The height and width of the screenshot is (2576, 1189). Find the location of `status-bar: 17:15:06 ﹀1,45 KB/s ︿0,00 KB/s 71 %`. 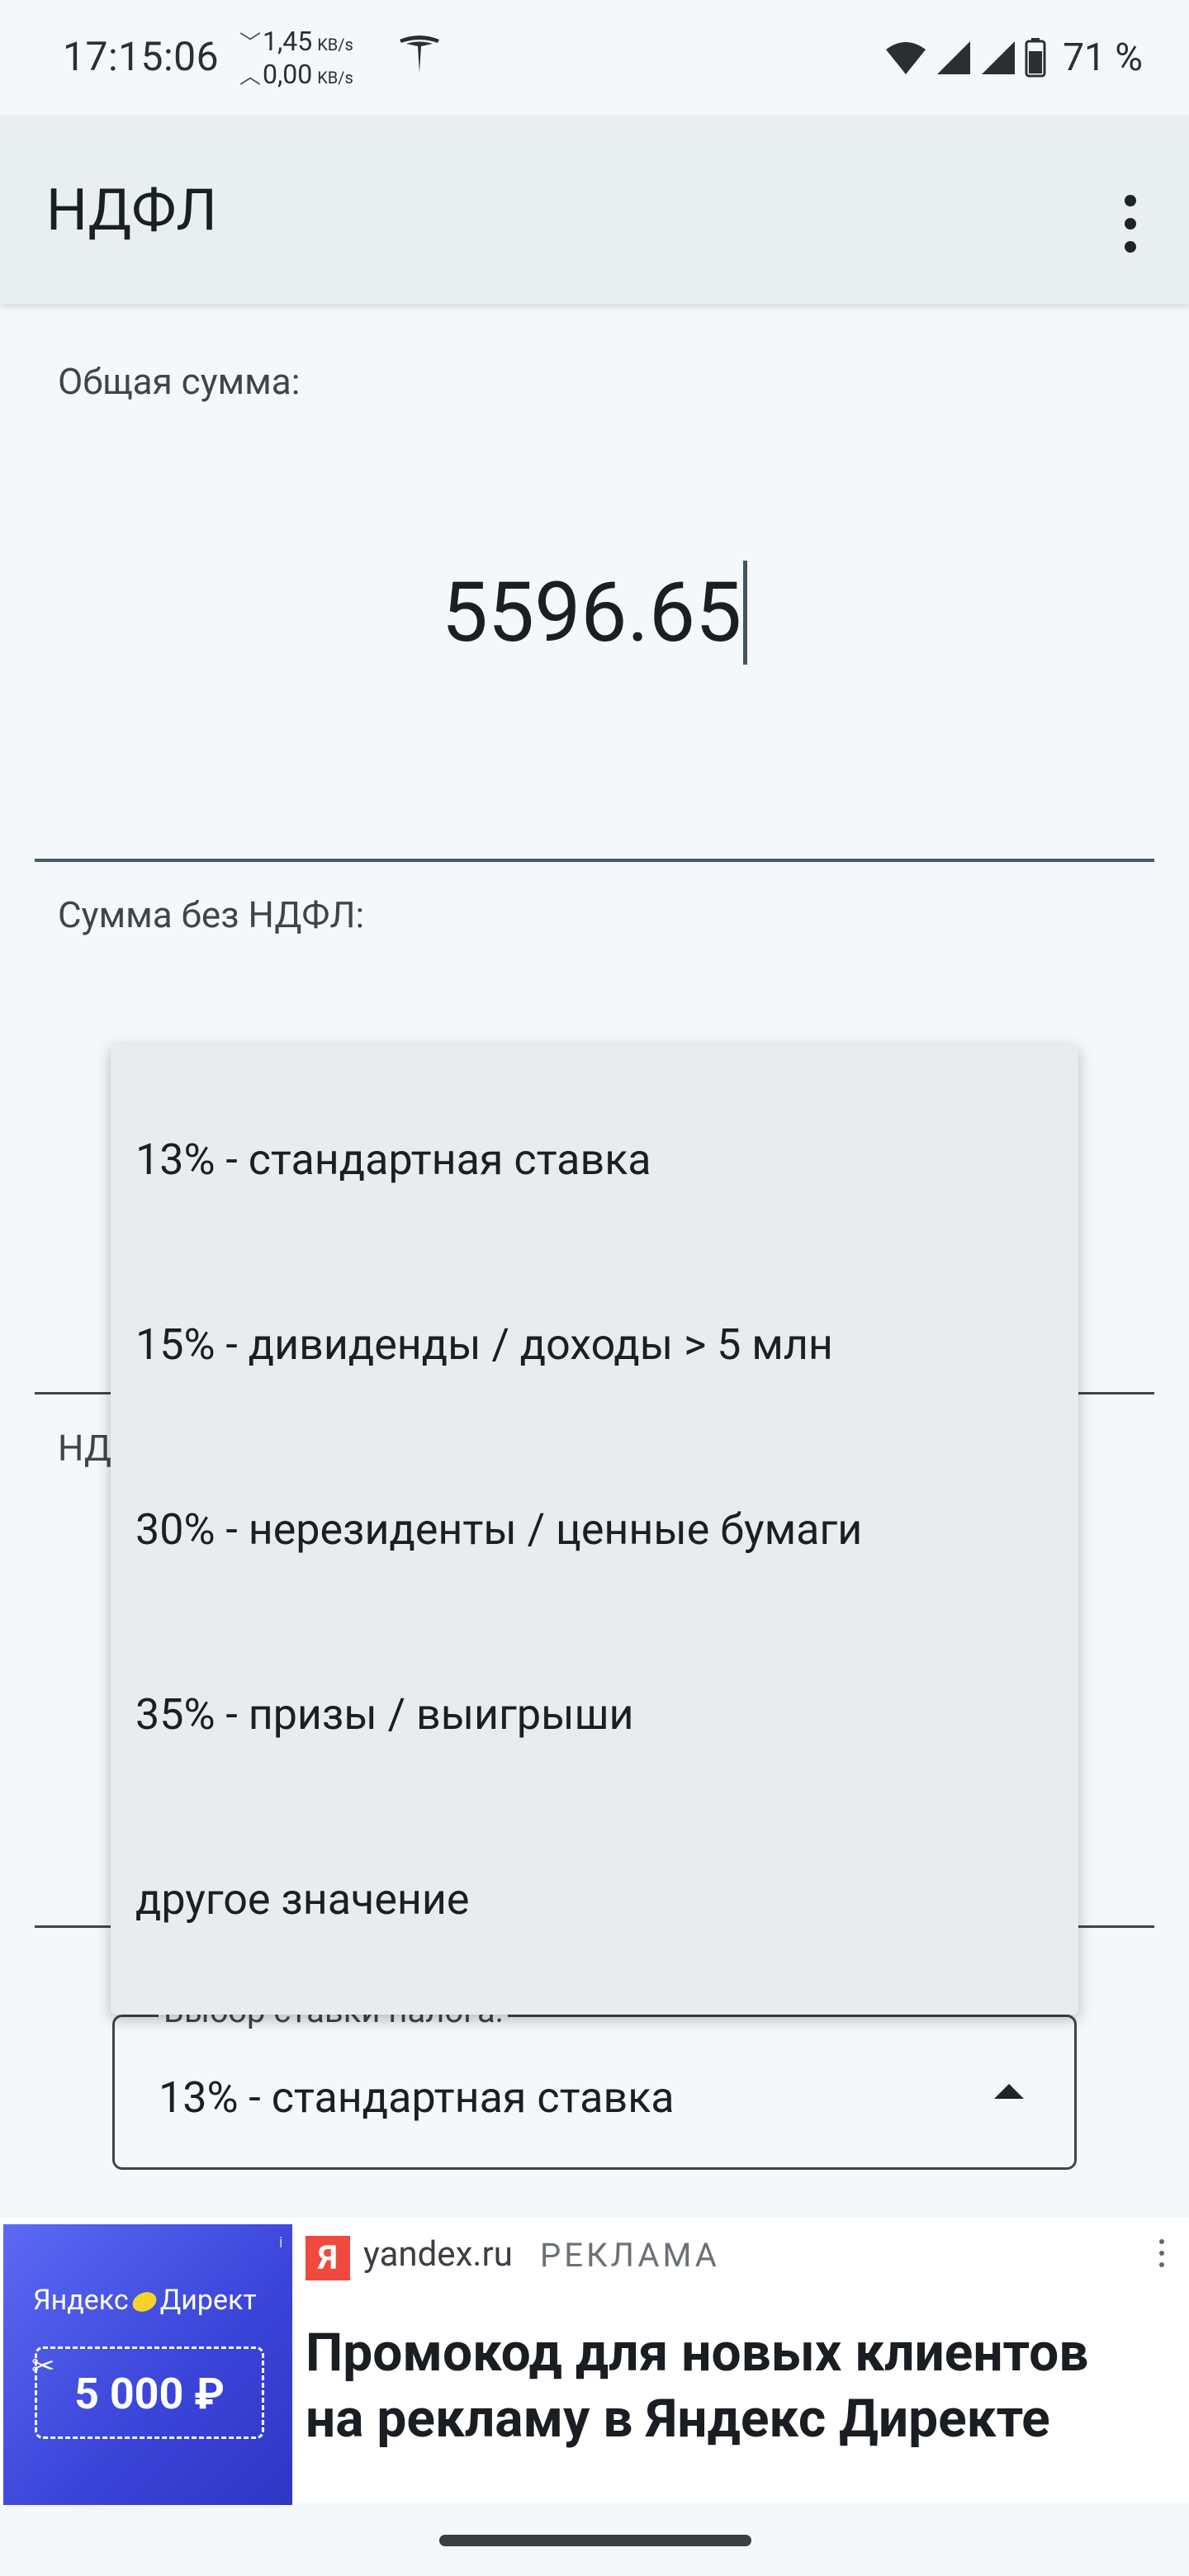

status-bar: 17:15:06 ﹀1,45 KB/s ︿0,00 KB/s 71 % is located at coordinates (594, 58).